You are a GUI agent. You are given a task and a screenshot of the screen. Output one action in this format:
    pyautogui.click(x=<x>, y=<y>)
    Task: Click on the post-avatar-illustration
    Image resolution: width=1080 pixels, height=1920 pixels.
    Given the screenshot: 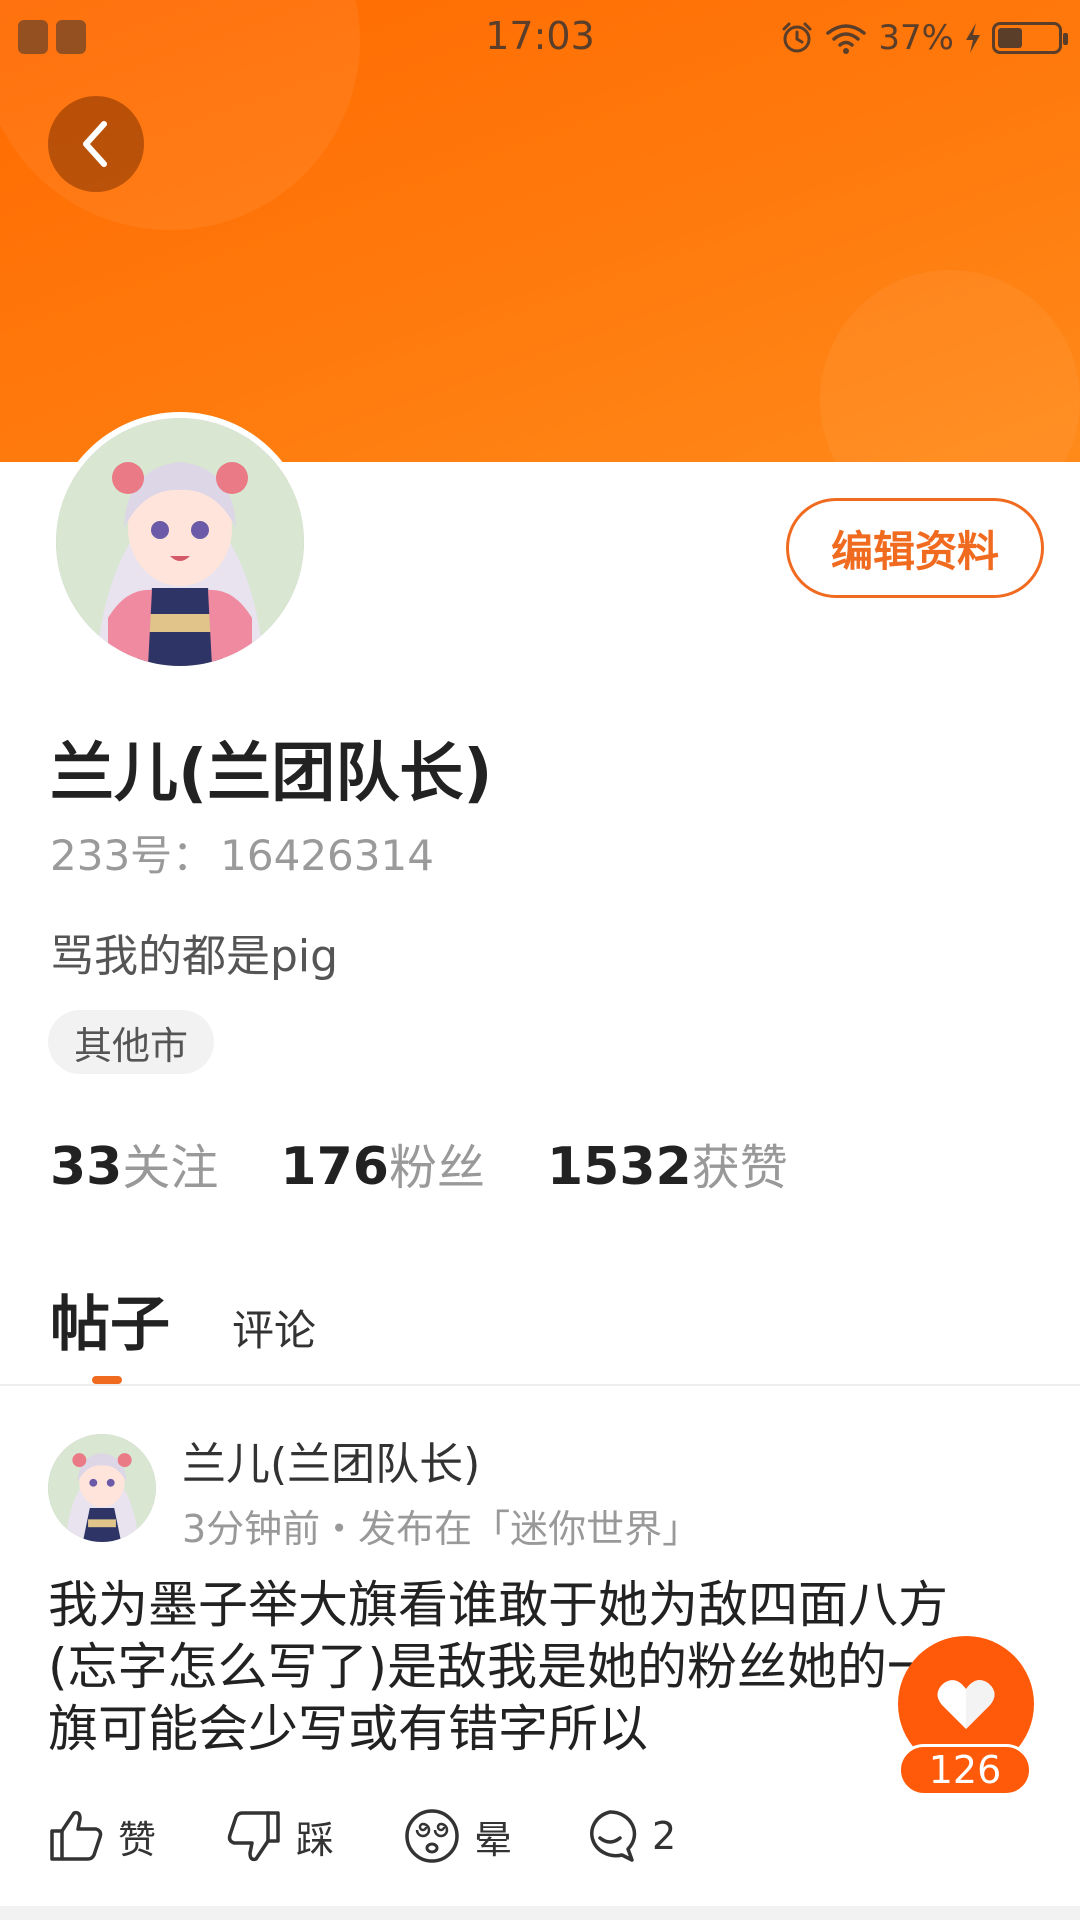 What is the action you would take?
    pyautogui.click(x=102, y=1488)
    